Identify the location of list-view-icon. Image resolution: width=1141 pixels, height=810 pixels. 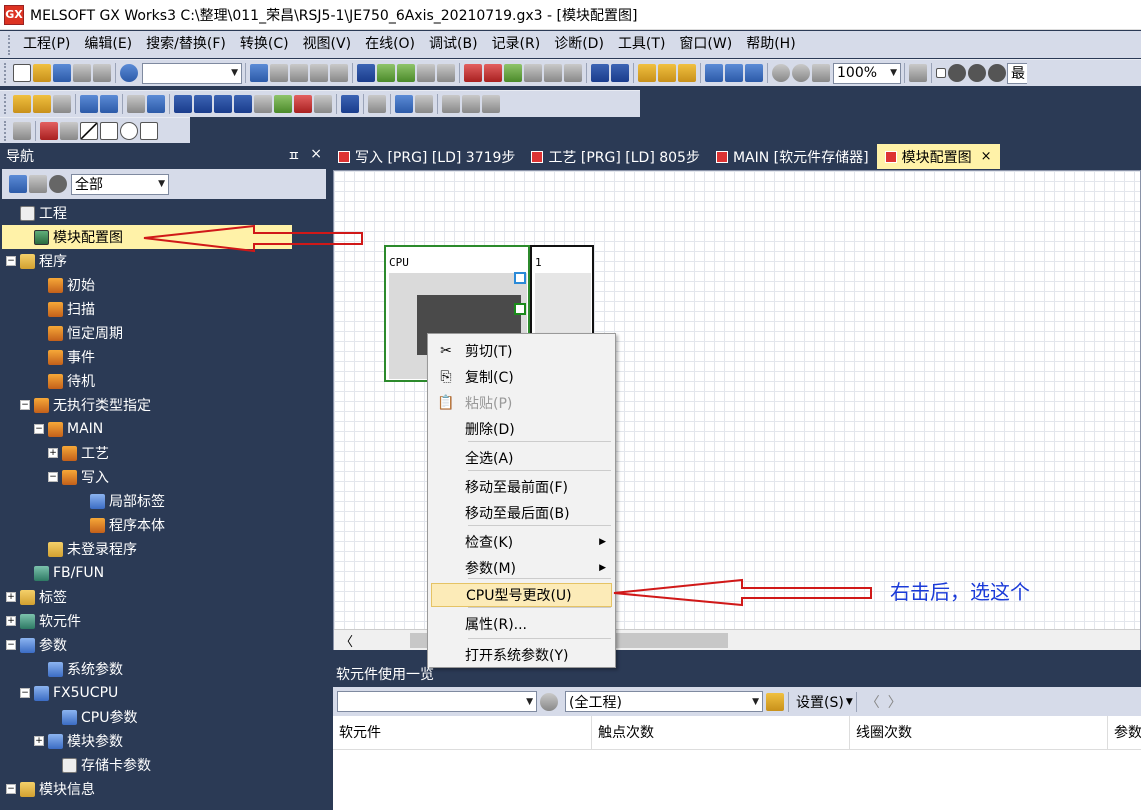
(38, 184).